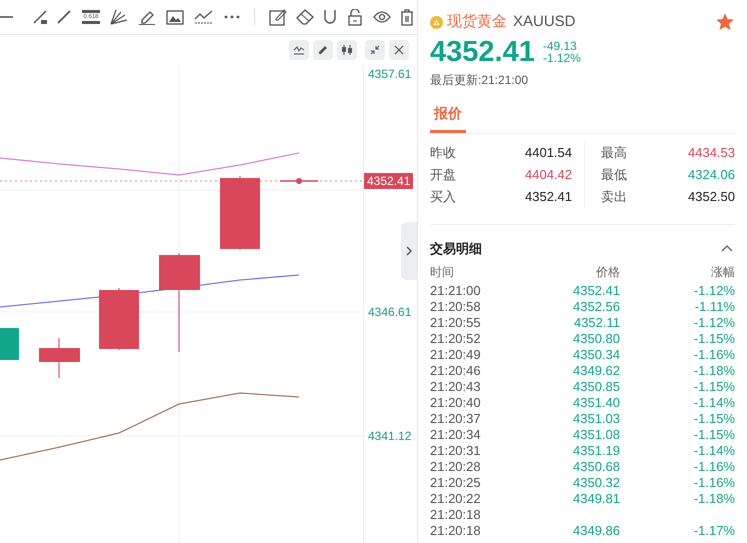 The width and height of the screenshot is (747, 543). What do you see at coordinates (596, 322) in the screenshot?
I see `table-cell-text: 4352.11` at bounding box center [596, 322].